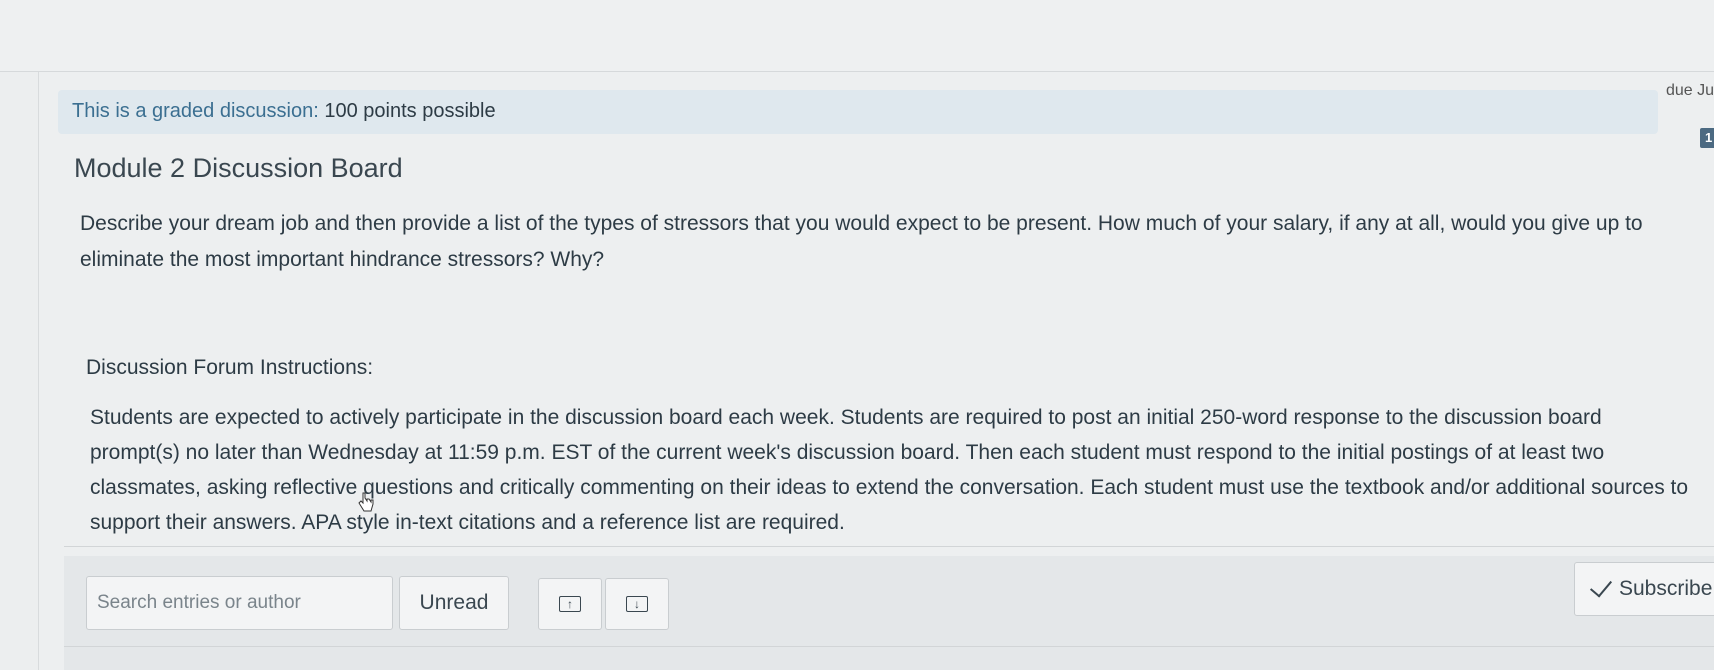 This screenshot has width=1714, height=670. Describe the element at coordinates (889, 546) in the screenshot. I see `toolbar-divider` at that location.